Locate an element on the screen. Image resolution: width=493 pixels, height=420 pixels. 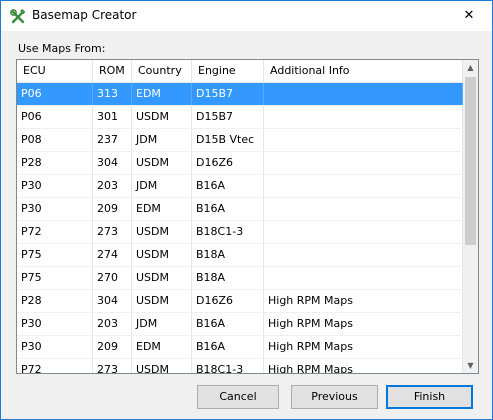
table-row: P75 274 USDM B18A is located at coordinates (240, 255).